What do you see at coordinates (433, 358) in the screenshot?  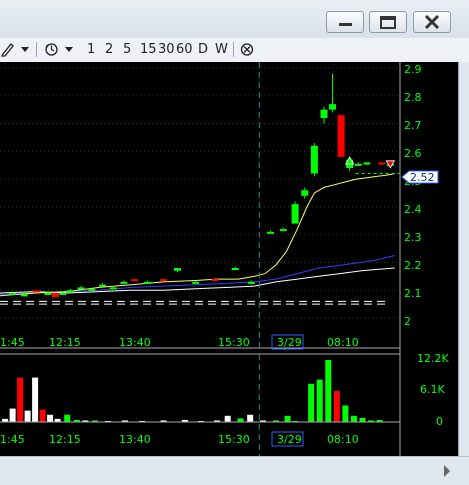 I see `volume-tick: 12.2K` at bounding box center [433, 358].